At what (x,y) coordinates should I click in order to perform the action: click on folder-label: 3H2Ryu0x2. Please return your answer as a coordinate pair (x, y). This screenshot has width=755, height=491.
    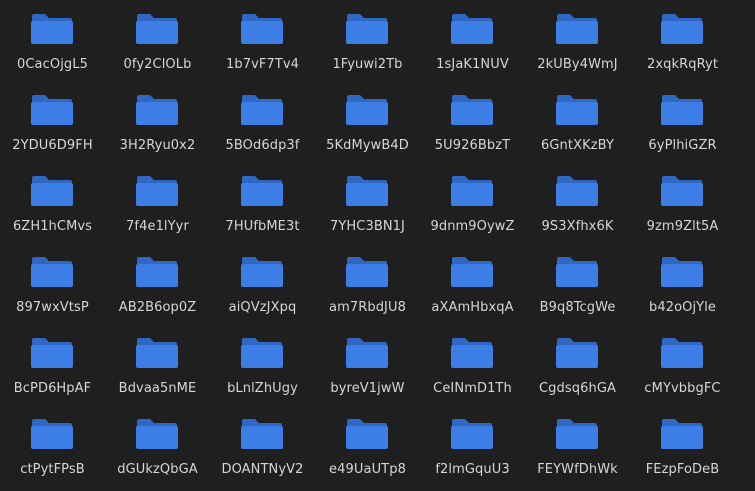
    Looking at the image, I should click on (157, 145).